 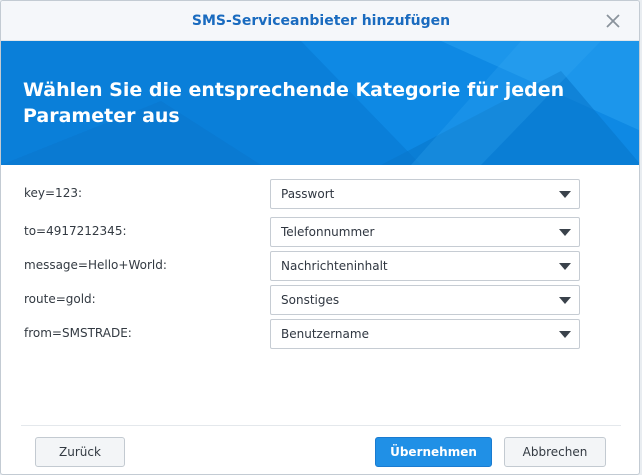 I want to click on category-select: Telefonnummer, so click(x=425, y=232).